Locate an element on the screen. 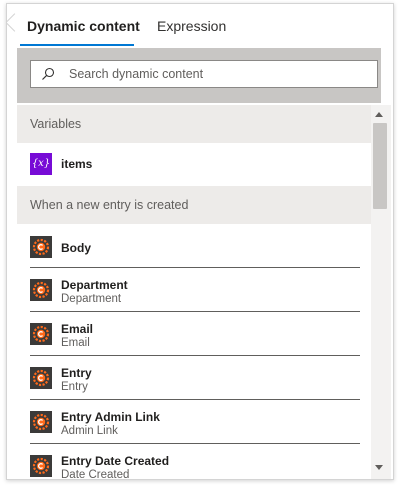  search-box is located at coordinates (204, 74).